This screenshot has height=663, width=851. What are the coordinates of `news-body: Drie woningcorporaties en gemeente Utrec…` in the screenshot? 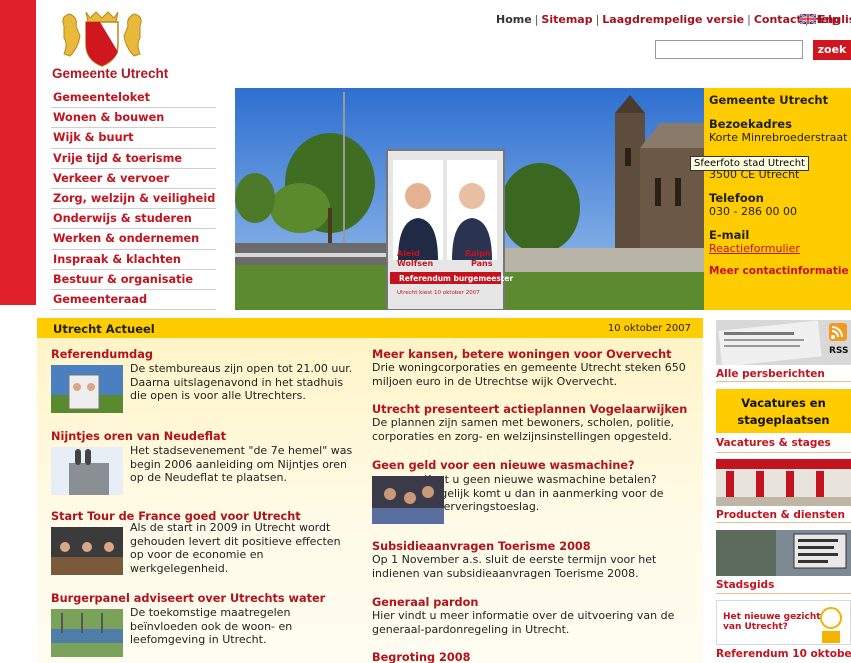 It's located at (529, 374).